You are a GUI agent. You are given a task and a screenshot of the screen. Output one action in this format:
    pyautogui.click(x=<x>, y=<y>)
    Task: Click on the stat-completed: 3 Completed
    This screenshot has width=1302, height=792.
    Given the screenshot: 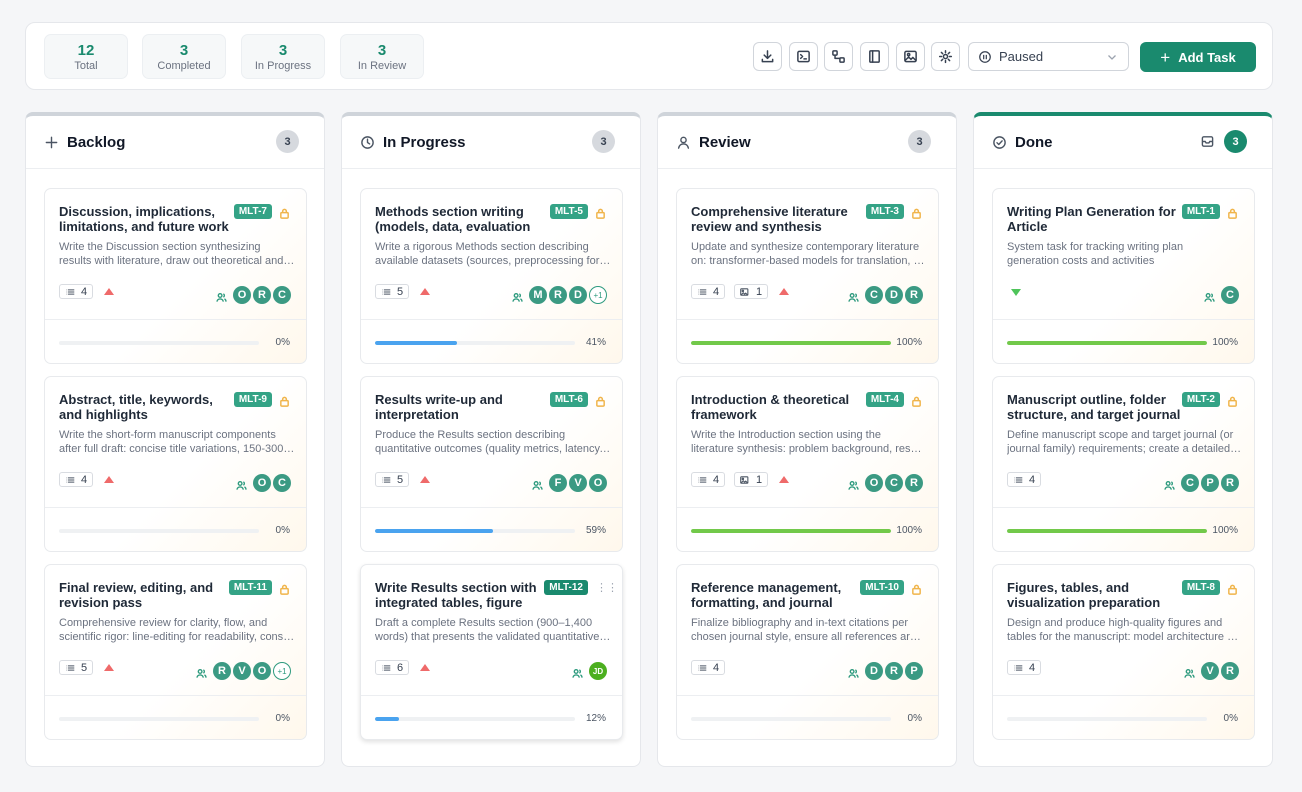 What is the action you would take?
    pyautogui.click(x=184, y=56)
    